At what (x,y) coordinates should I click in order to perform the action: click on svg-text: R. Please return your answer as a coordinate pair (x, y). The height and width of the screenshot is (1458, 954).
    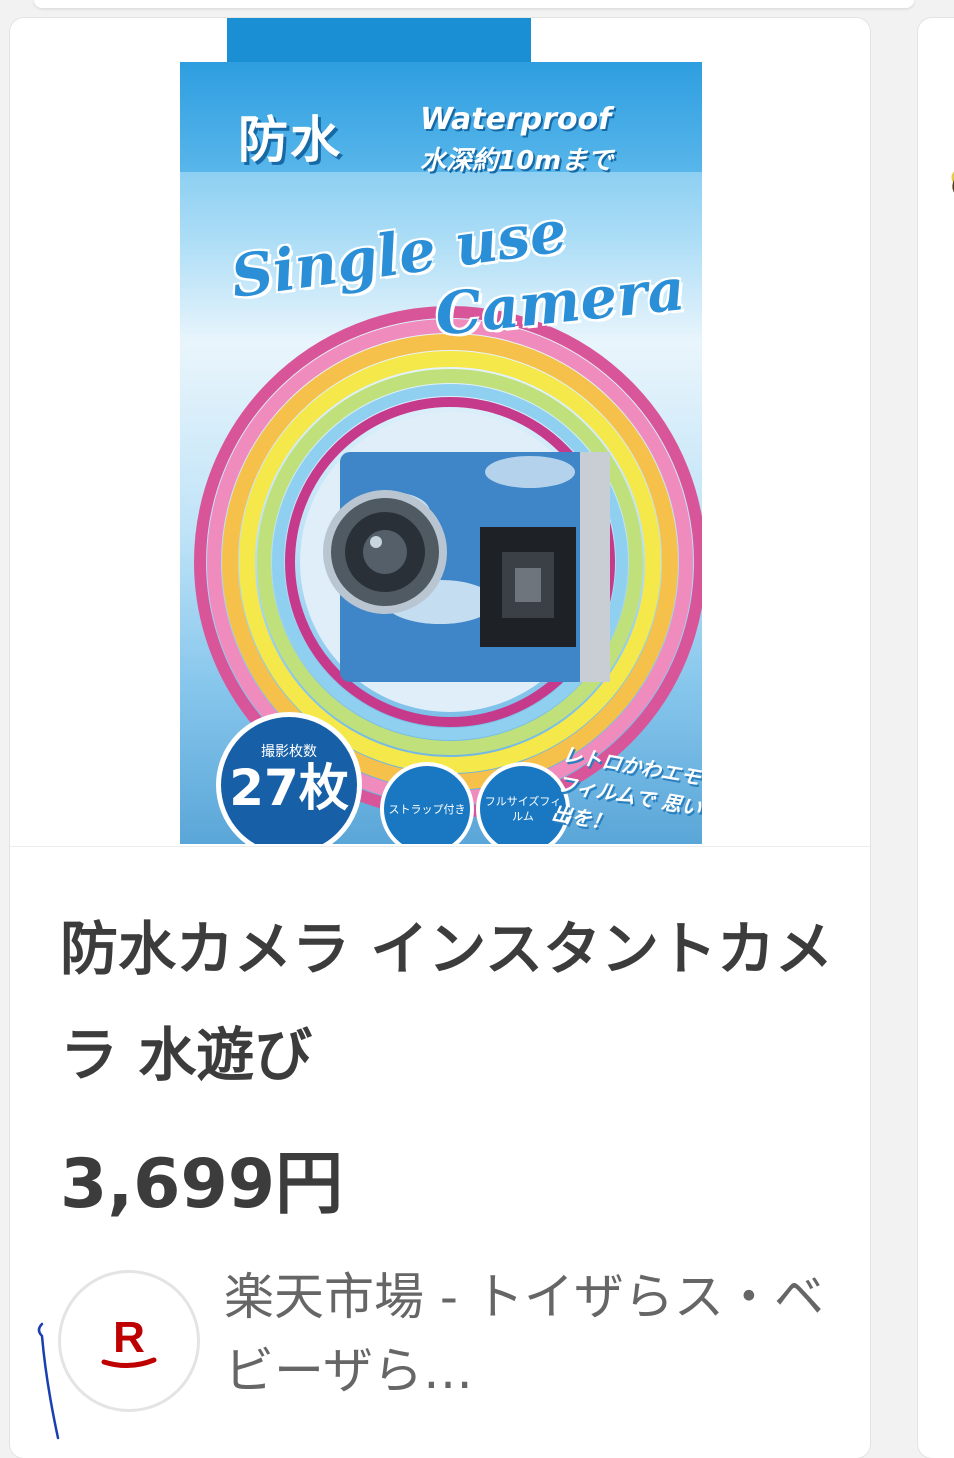
    Looking at the image, I should click on (129, 1337).